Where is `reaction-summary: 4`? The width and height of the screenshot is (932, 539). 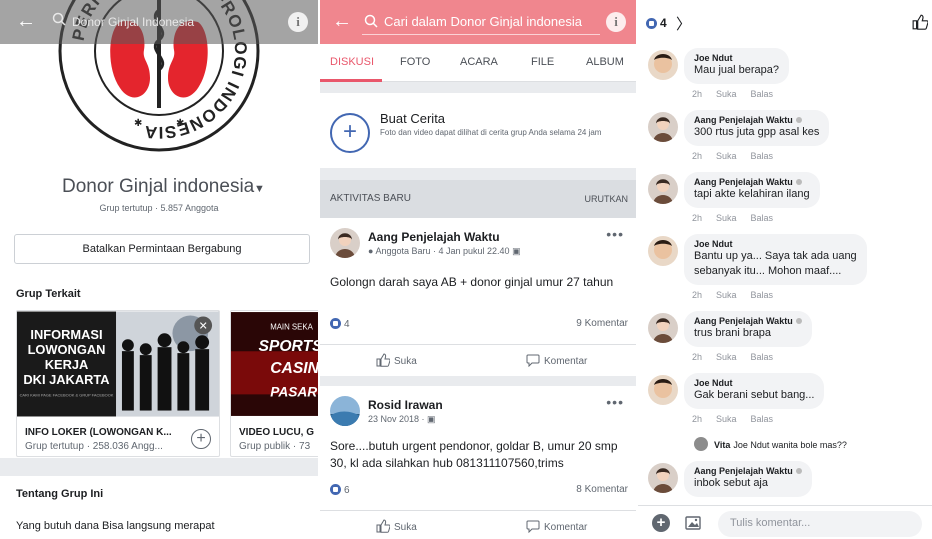
reaction-summary: 4 is located at coordinates (656, 23).